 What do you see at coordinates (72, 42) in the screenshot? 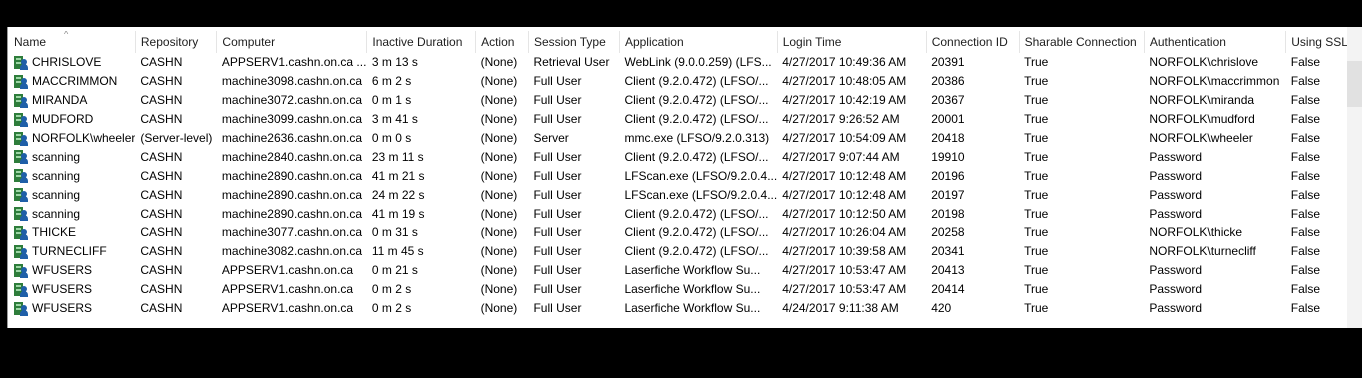
I see `column-header-name: ^ Name` at bounding box center [72, 42].